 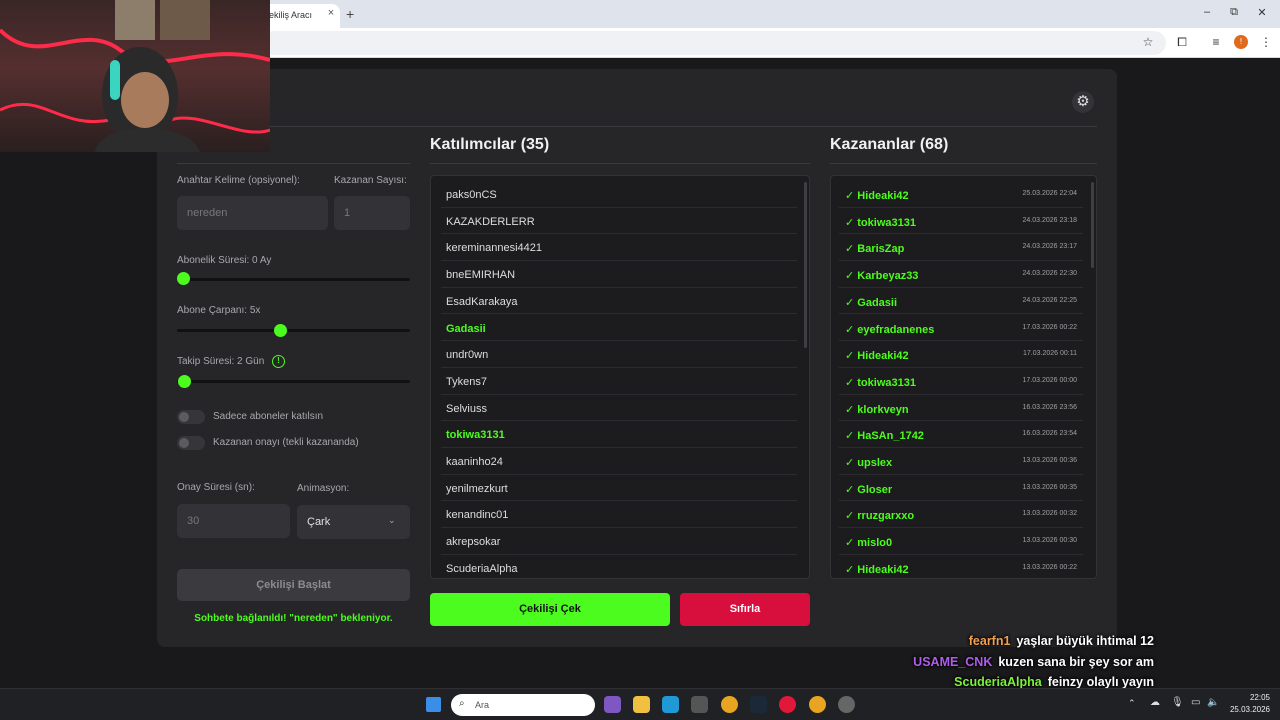 What do you see at coordinates (238, 180) in the screenshot?
I see `keyword-label: Anahtar Kelime (opsiyonel):` at bounding box center [238, 180].